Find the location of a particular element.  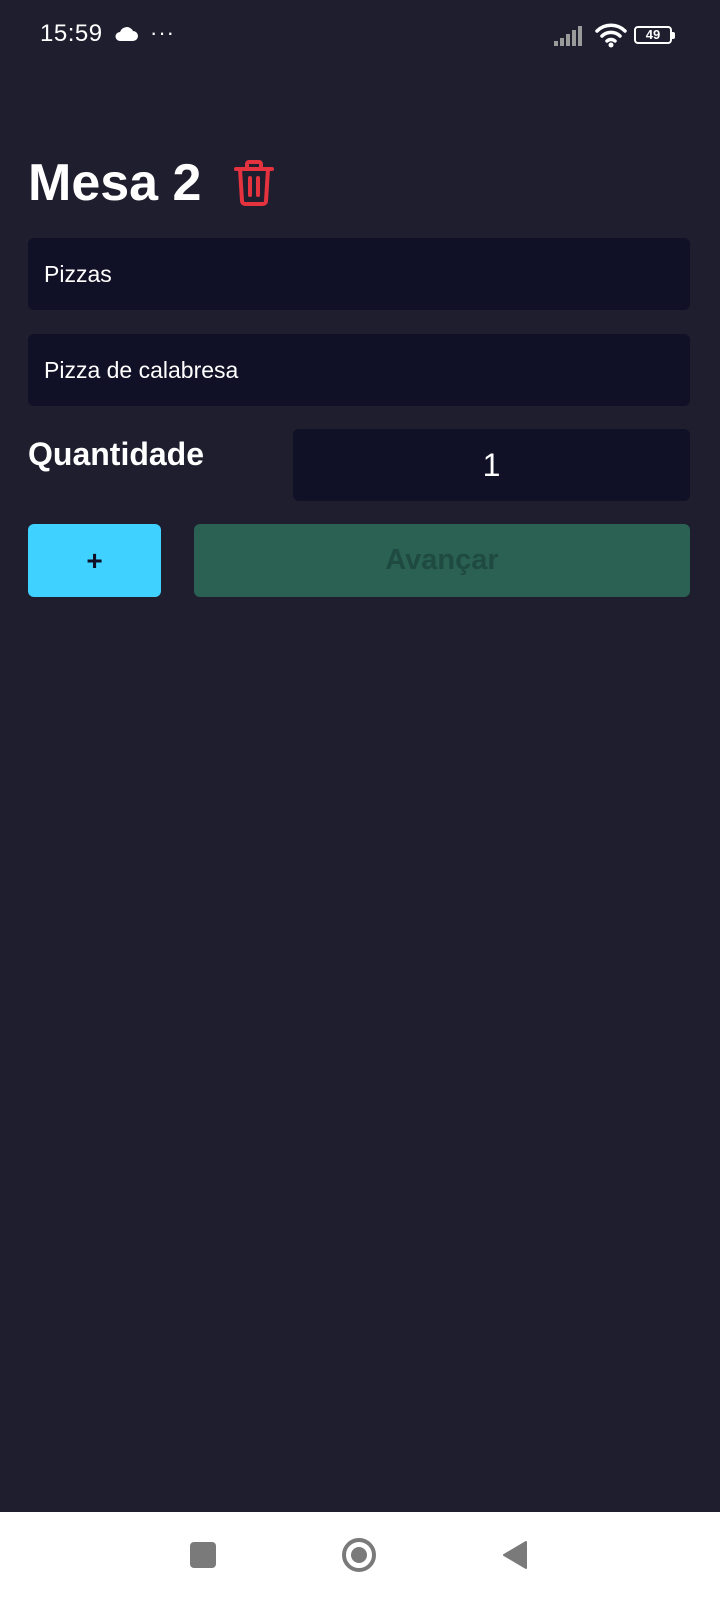

category-select: Pizzas is located at coordinates (359, 274).